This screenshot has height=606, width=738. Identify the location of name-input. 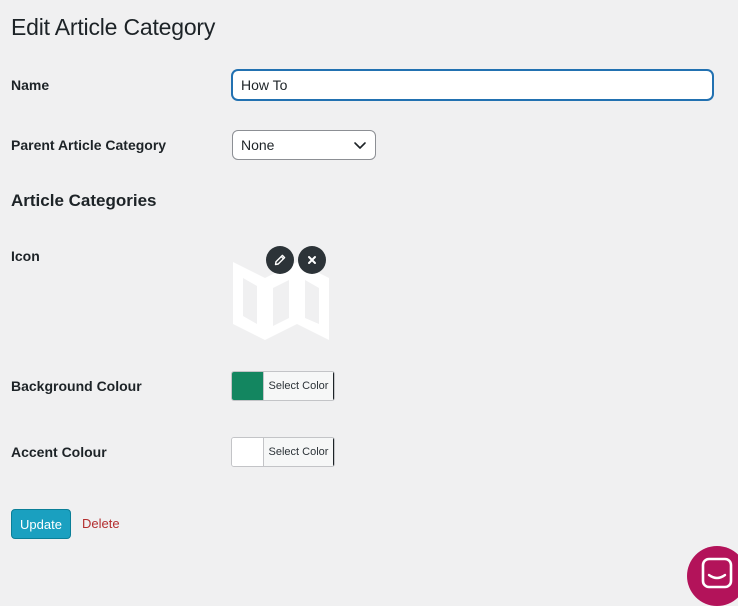
(472, 85).